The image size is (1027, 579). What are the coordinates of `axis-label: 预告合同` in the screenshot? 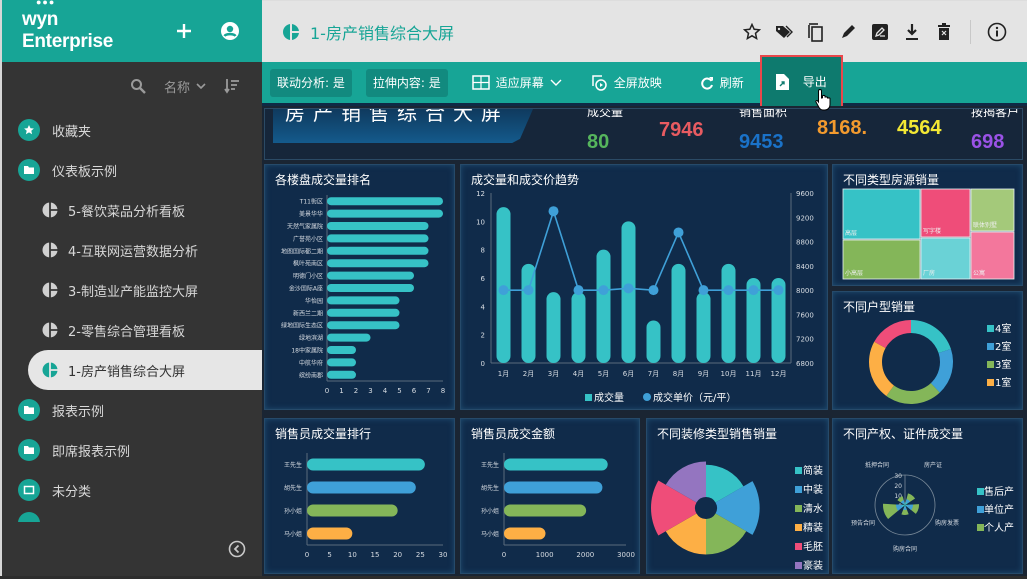 It's located at (863, 523).